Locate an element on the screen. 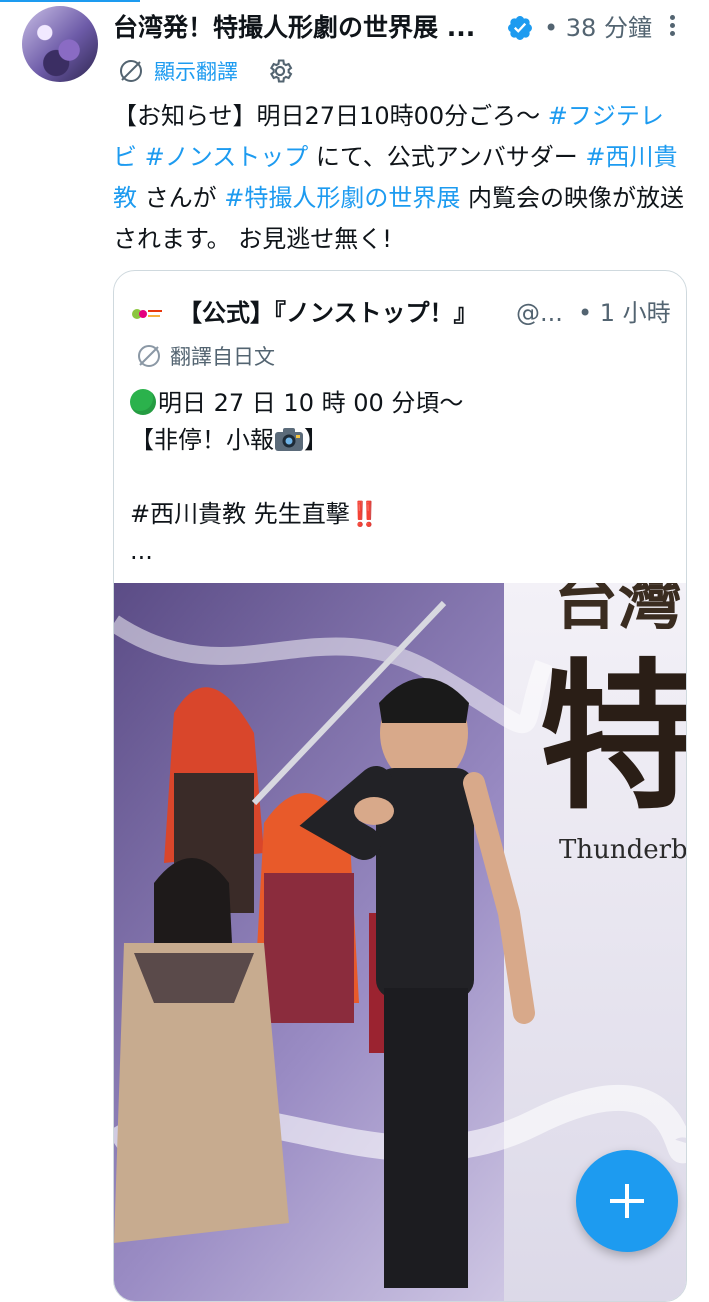  translated-from-japanese-notice: 翻譯自日文 is located at coordinates (205, 356).